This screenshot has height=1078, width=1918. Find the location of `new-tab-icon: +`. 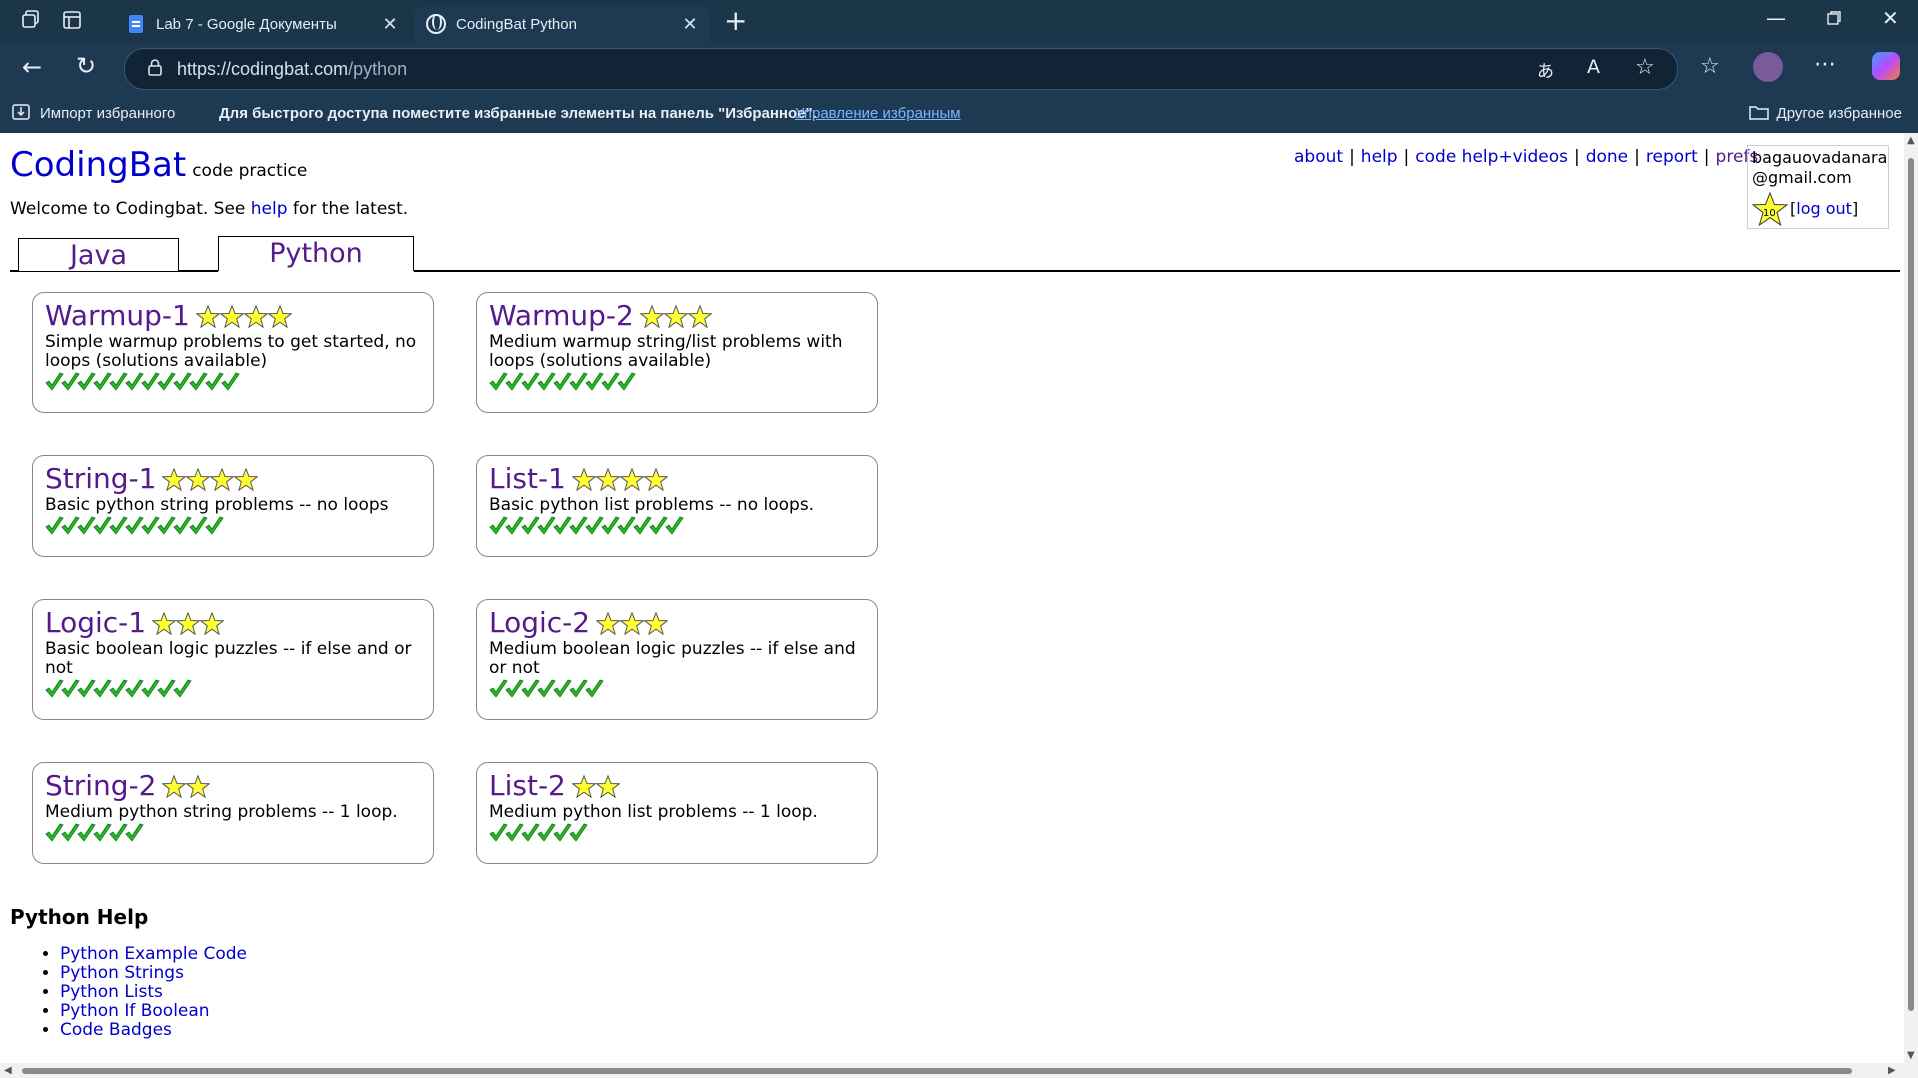

new-tab-icon: + is located at coordinates (735, 20).